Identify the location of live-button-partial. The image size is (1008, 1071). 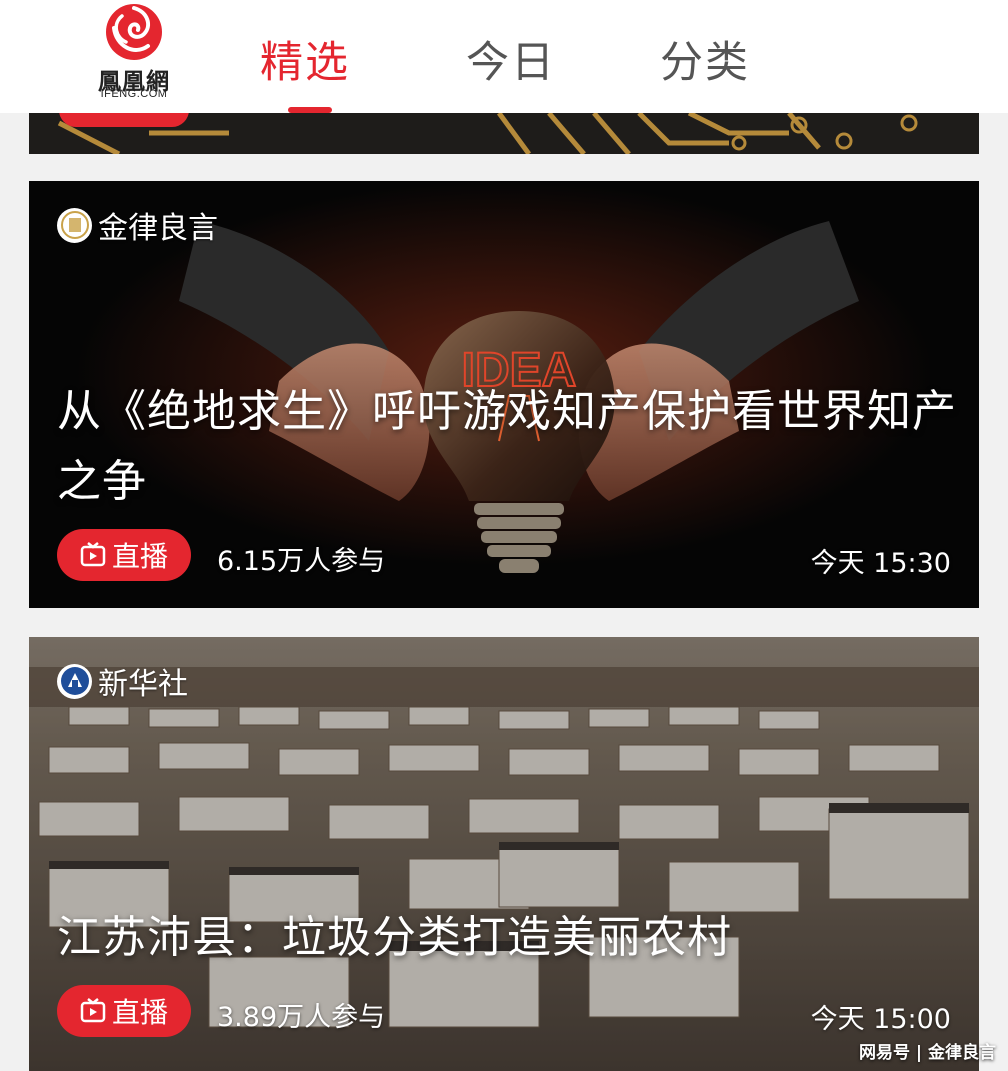
(124, 120).